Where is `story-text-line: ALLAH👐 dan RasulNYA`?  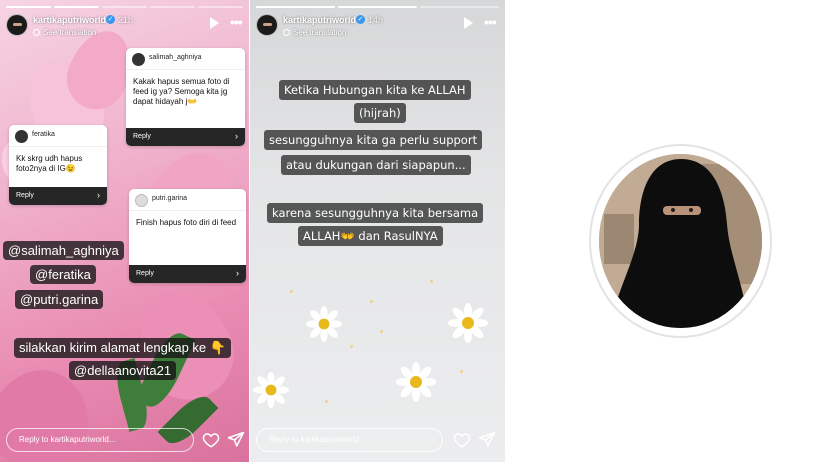 story-text-line: ALLAH👐 dan RasulNYA is located at coordinates (370, 236).